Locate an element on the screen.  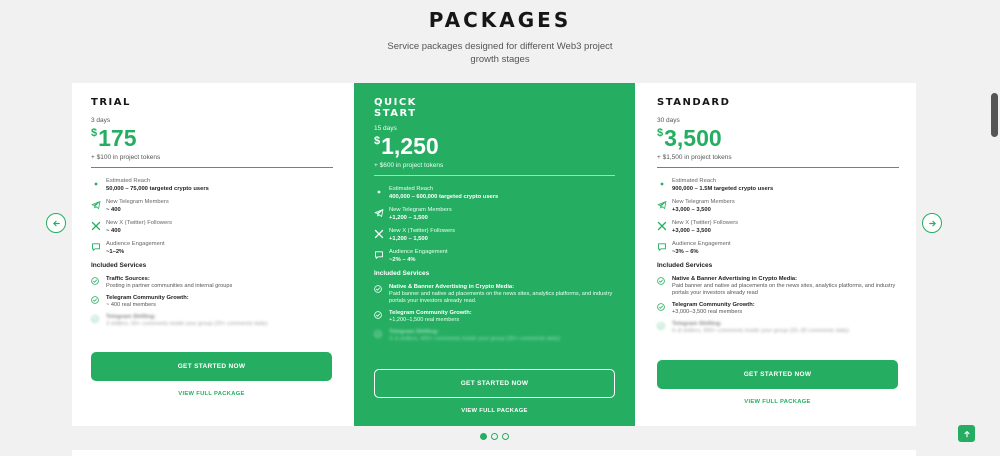
metric-row: New Telegram Members ~ 400 is located at coordinates (212, 206).